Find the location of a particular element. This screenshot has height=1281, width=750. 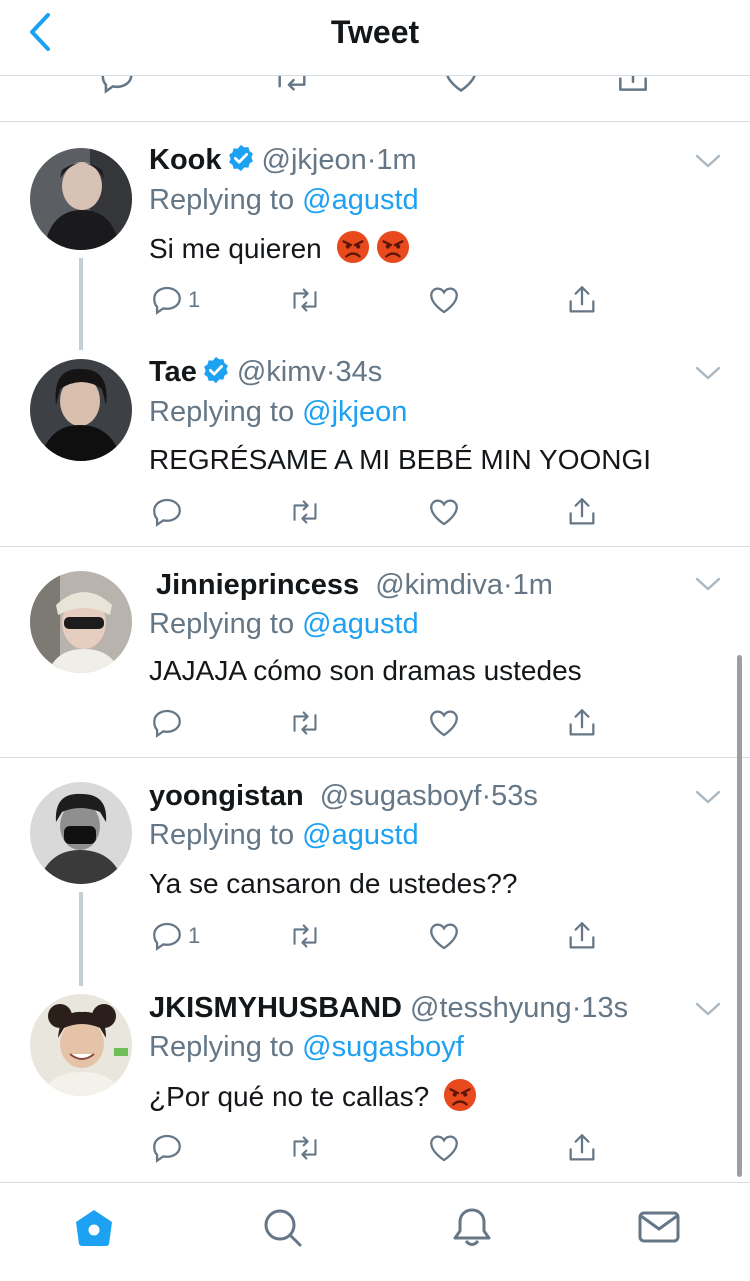

tweet-text: ¿Por qué no te callas? is located at coordinates (313, 1096).